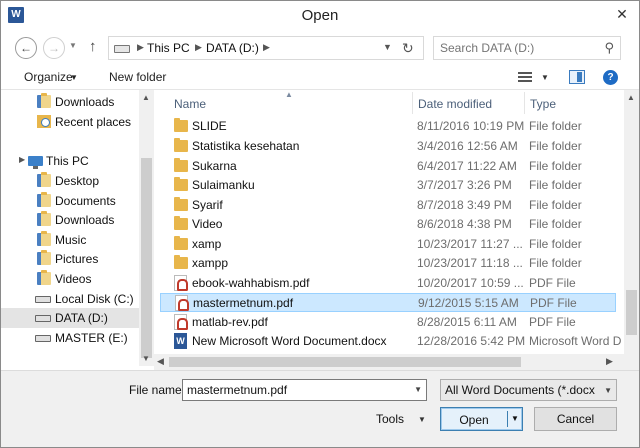  Describe the element at coordinates (388, 166) in the screenshot. I see `file-row: Sukarna 6/4/2017 11:22 AM File folder` at that location.